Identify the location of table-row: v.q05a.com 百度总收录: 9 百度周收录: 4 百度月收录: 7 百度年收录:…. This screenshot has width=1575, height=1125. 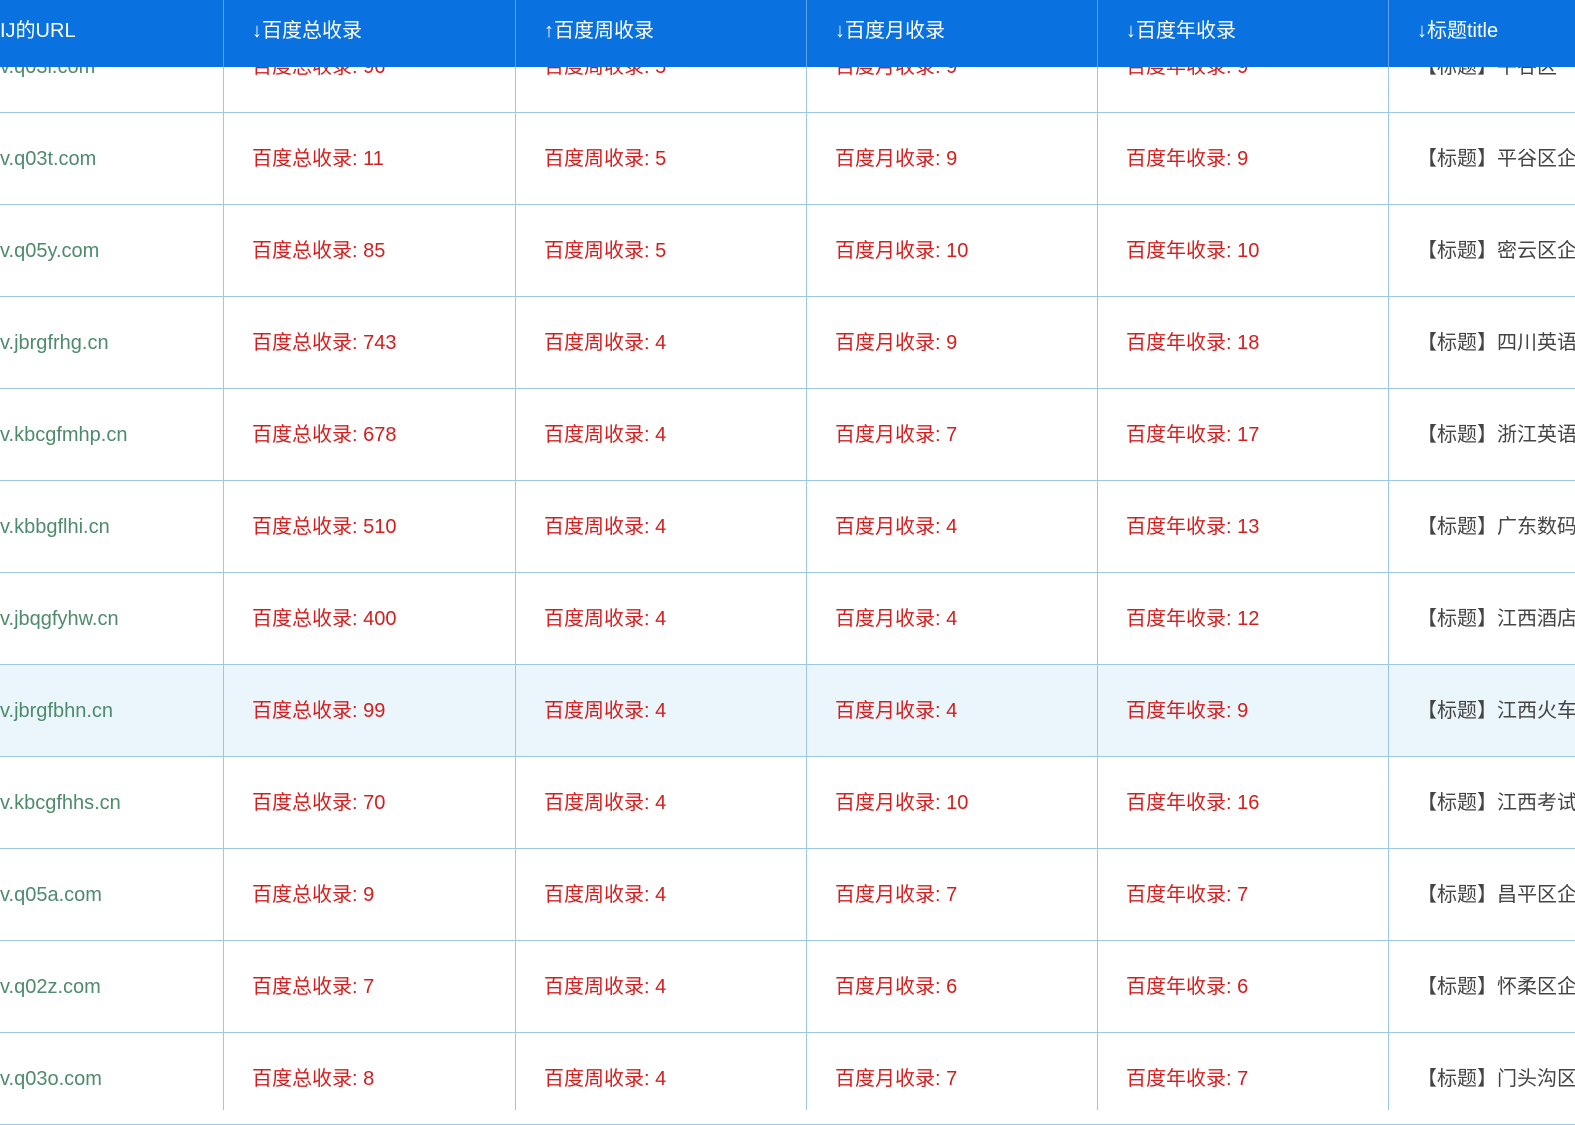
(787, 895).